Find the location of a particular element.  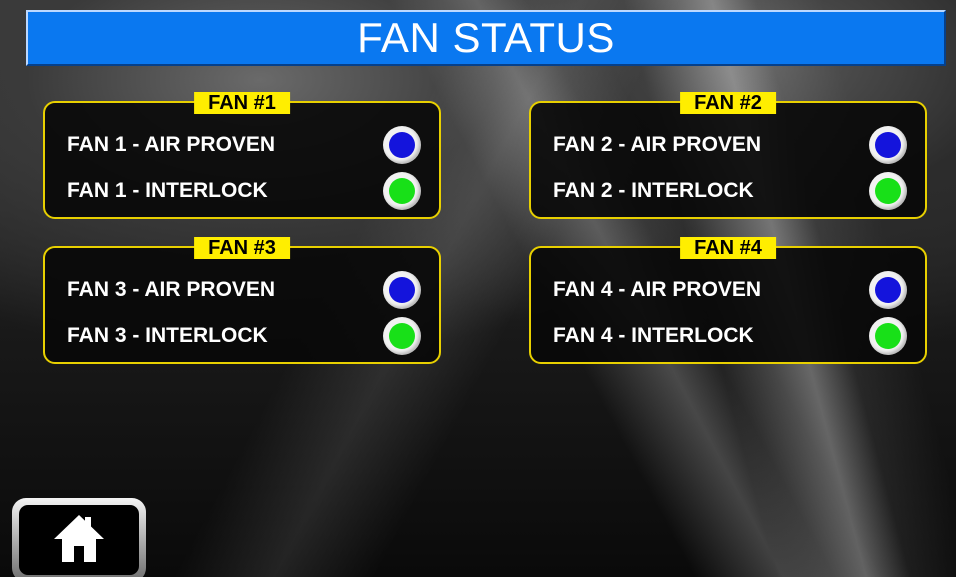

fan-2-interlock-label: FAN 2 - INTERLOCK is located at coordinates (653, 190).